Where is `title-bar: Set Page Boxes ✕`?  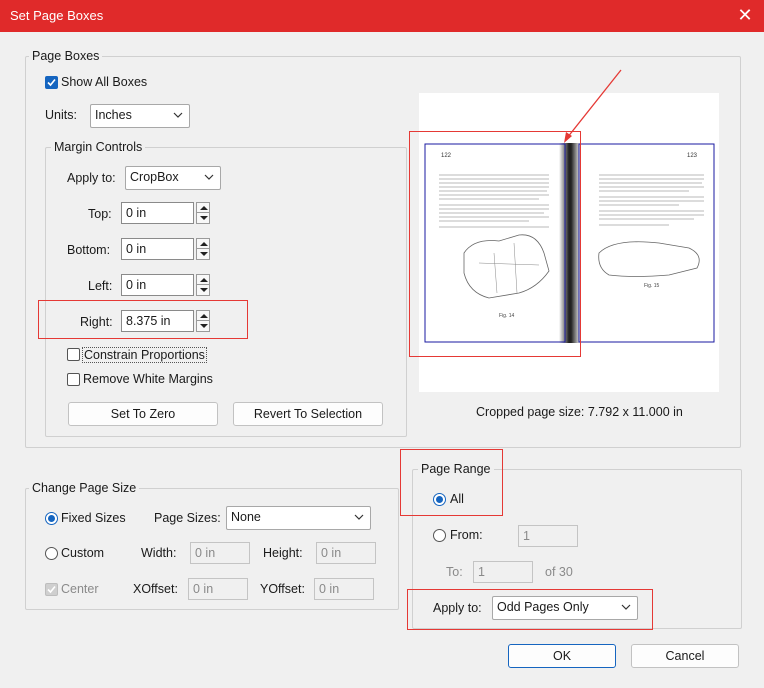 title-bar: Set Page Boxes ✕ is located at coordinates (382, 16).